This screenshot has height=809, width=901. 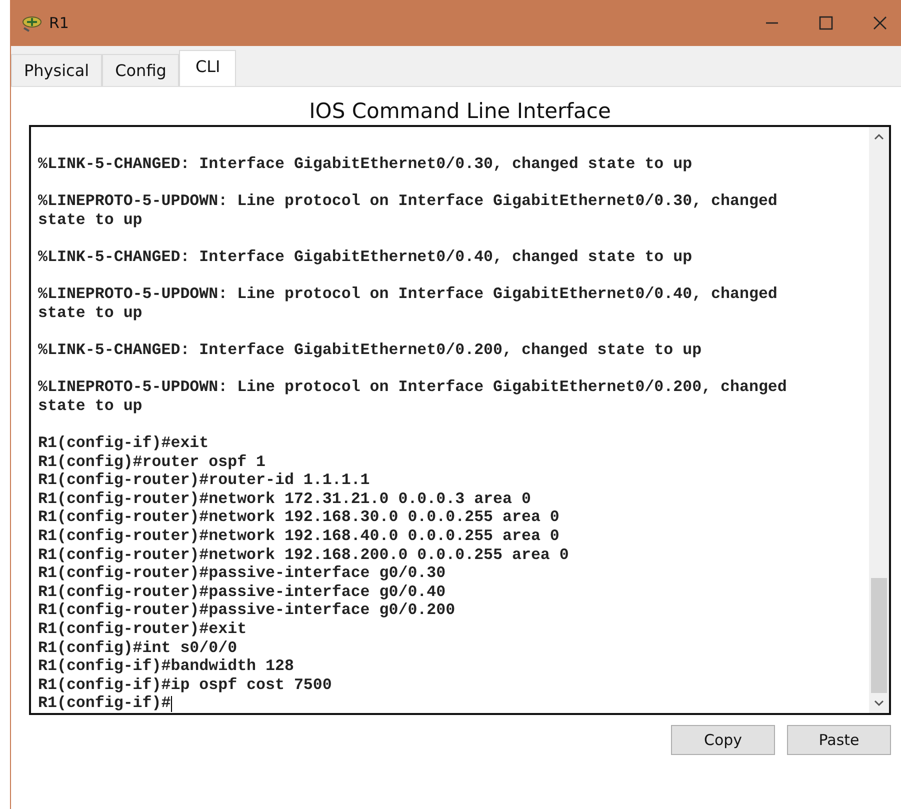 I want to click on console-line: R1(config)#router ospf 1, so click(x=152, y=462).